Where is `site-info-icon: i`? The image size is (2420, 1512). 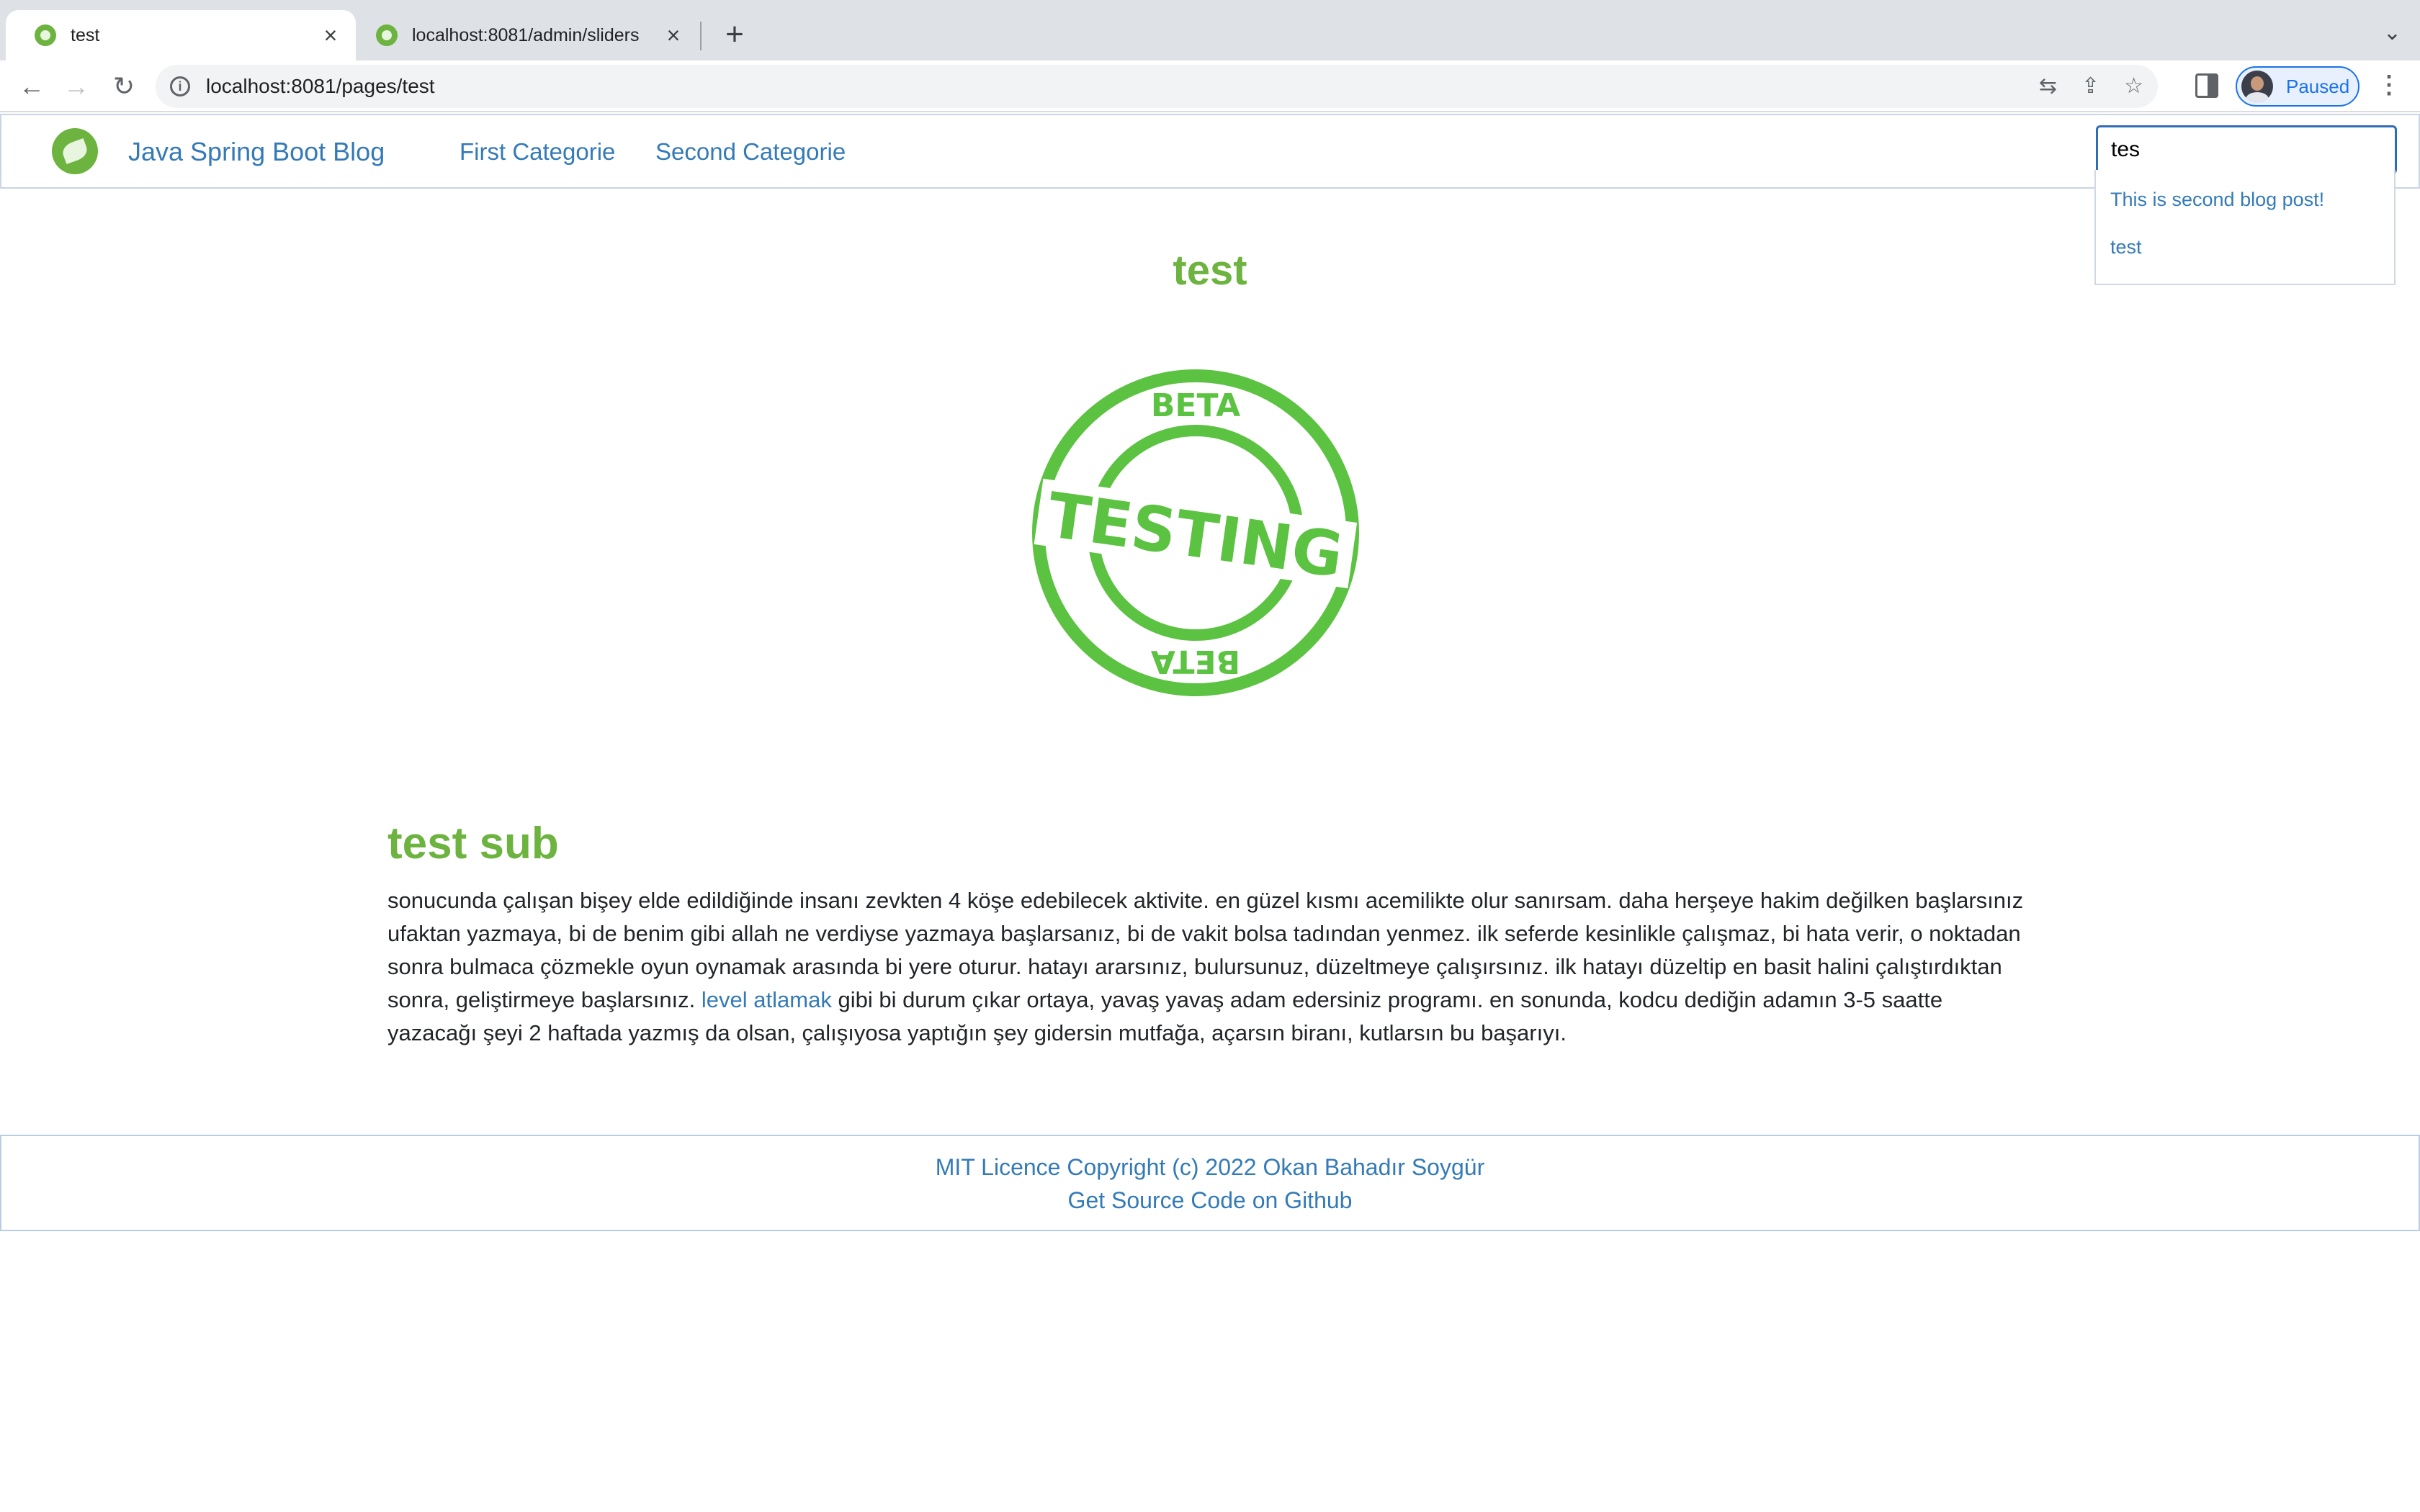
site-info-icon: i is located at coordinates (180, 86).